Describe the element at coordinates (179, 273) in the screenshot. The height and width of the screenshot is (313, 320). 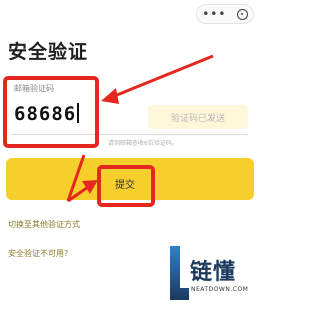
I see `watermark-logo-icon` at that location.